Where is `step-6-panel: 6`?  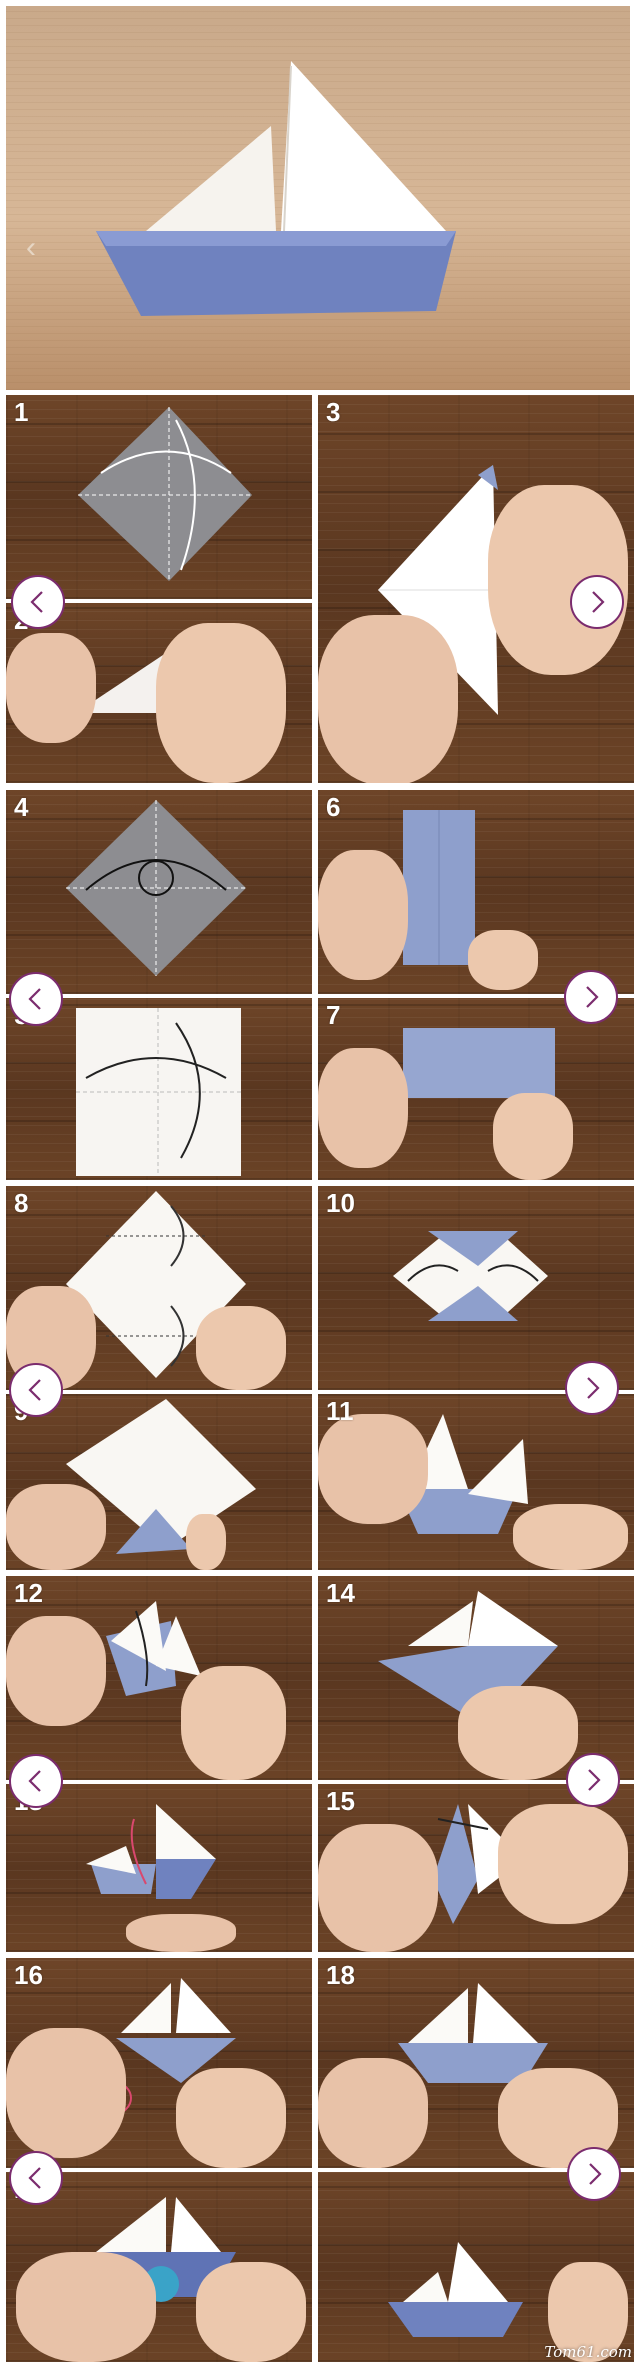 step-6-panel: 6 is located at coordinates (476, 892).